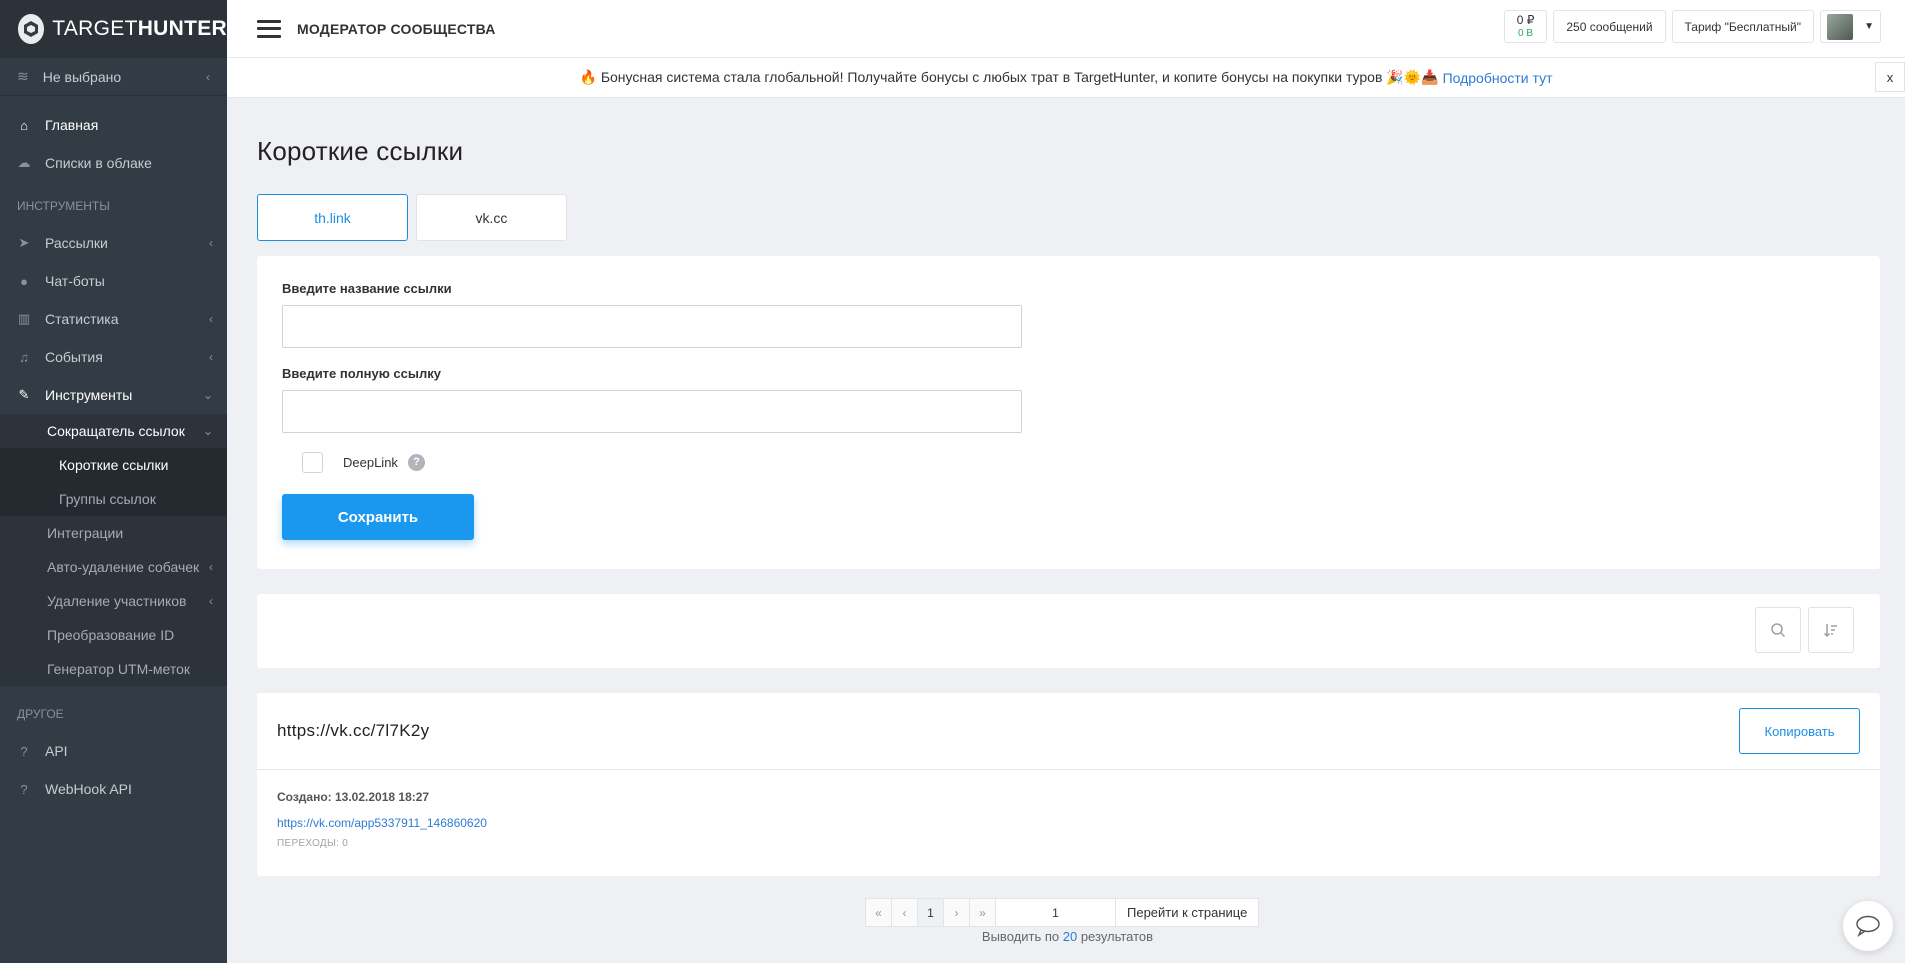 The image size is (1905, 963). I want to click on logo-icon, so click(31, 29).